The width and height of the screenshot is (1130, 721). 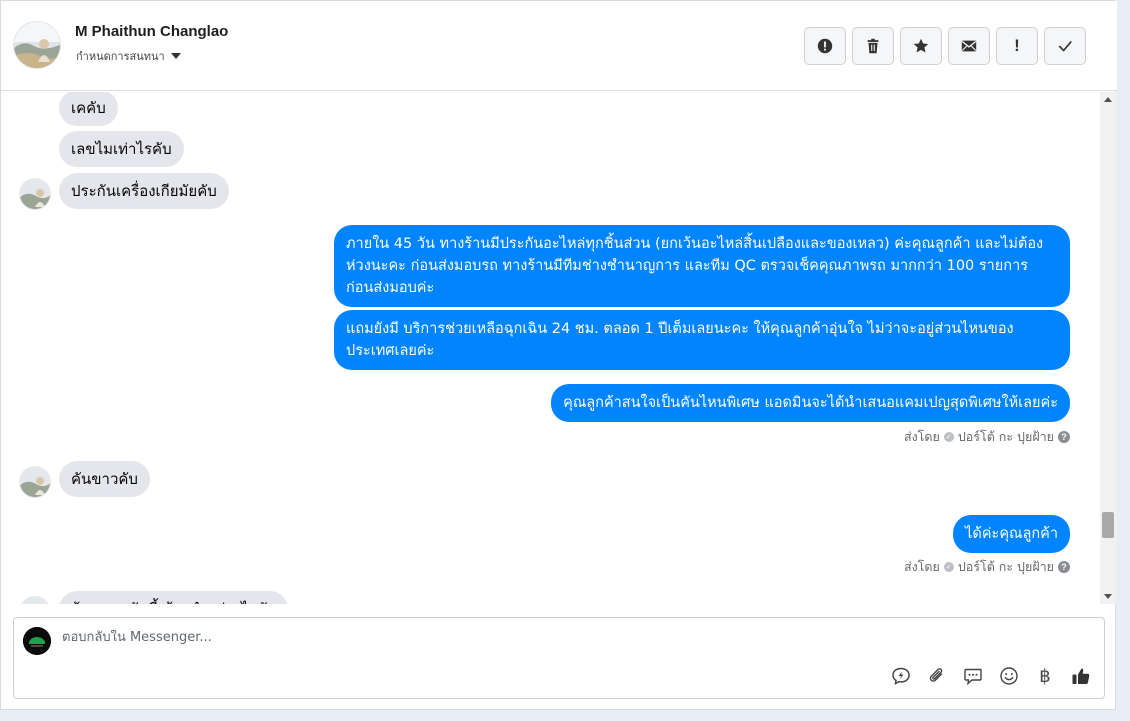 I want to click on emoji-icon, so click(x=1009, y=676).